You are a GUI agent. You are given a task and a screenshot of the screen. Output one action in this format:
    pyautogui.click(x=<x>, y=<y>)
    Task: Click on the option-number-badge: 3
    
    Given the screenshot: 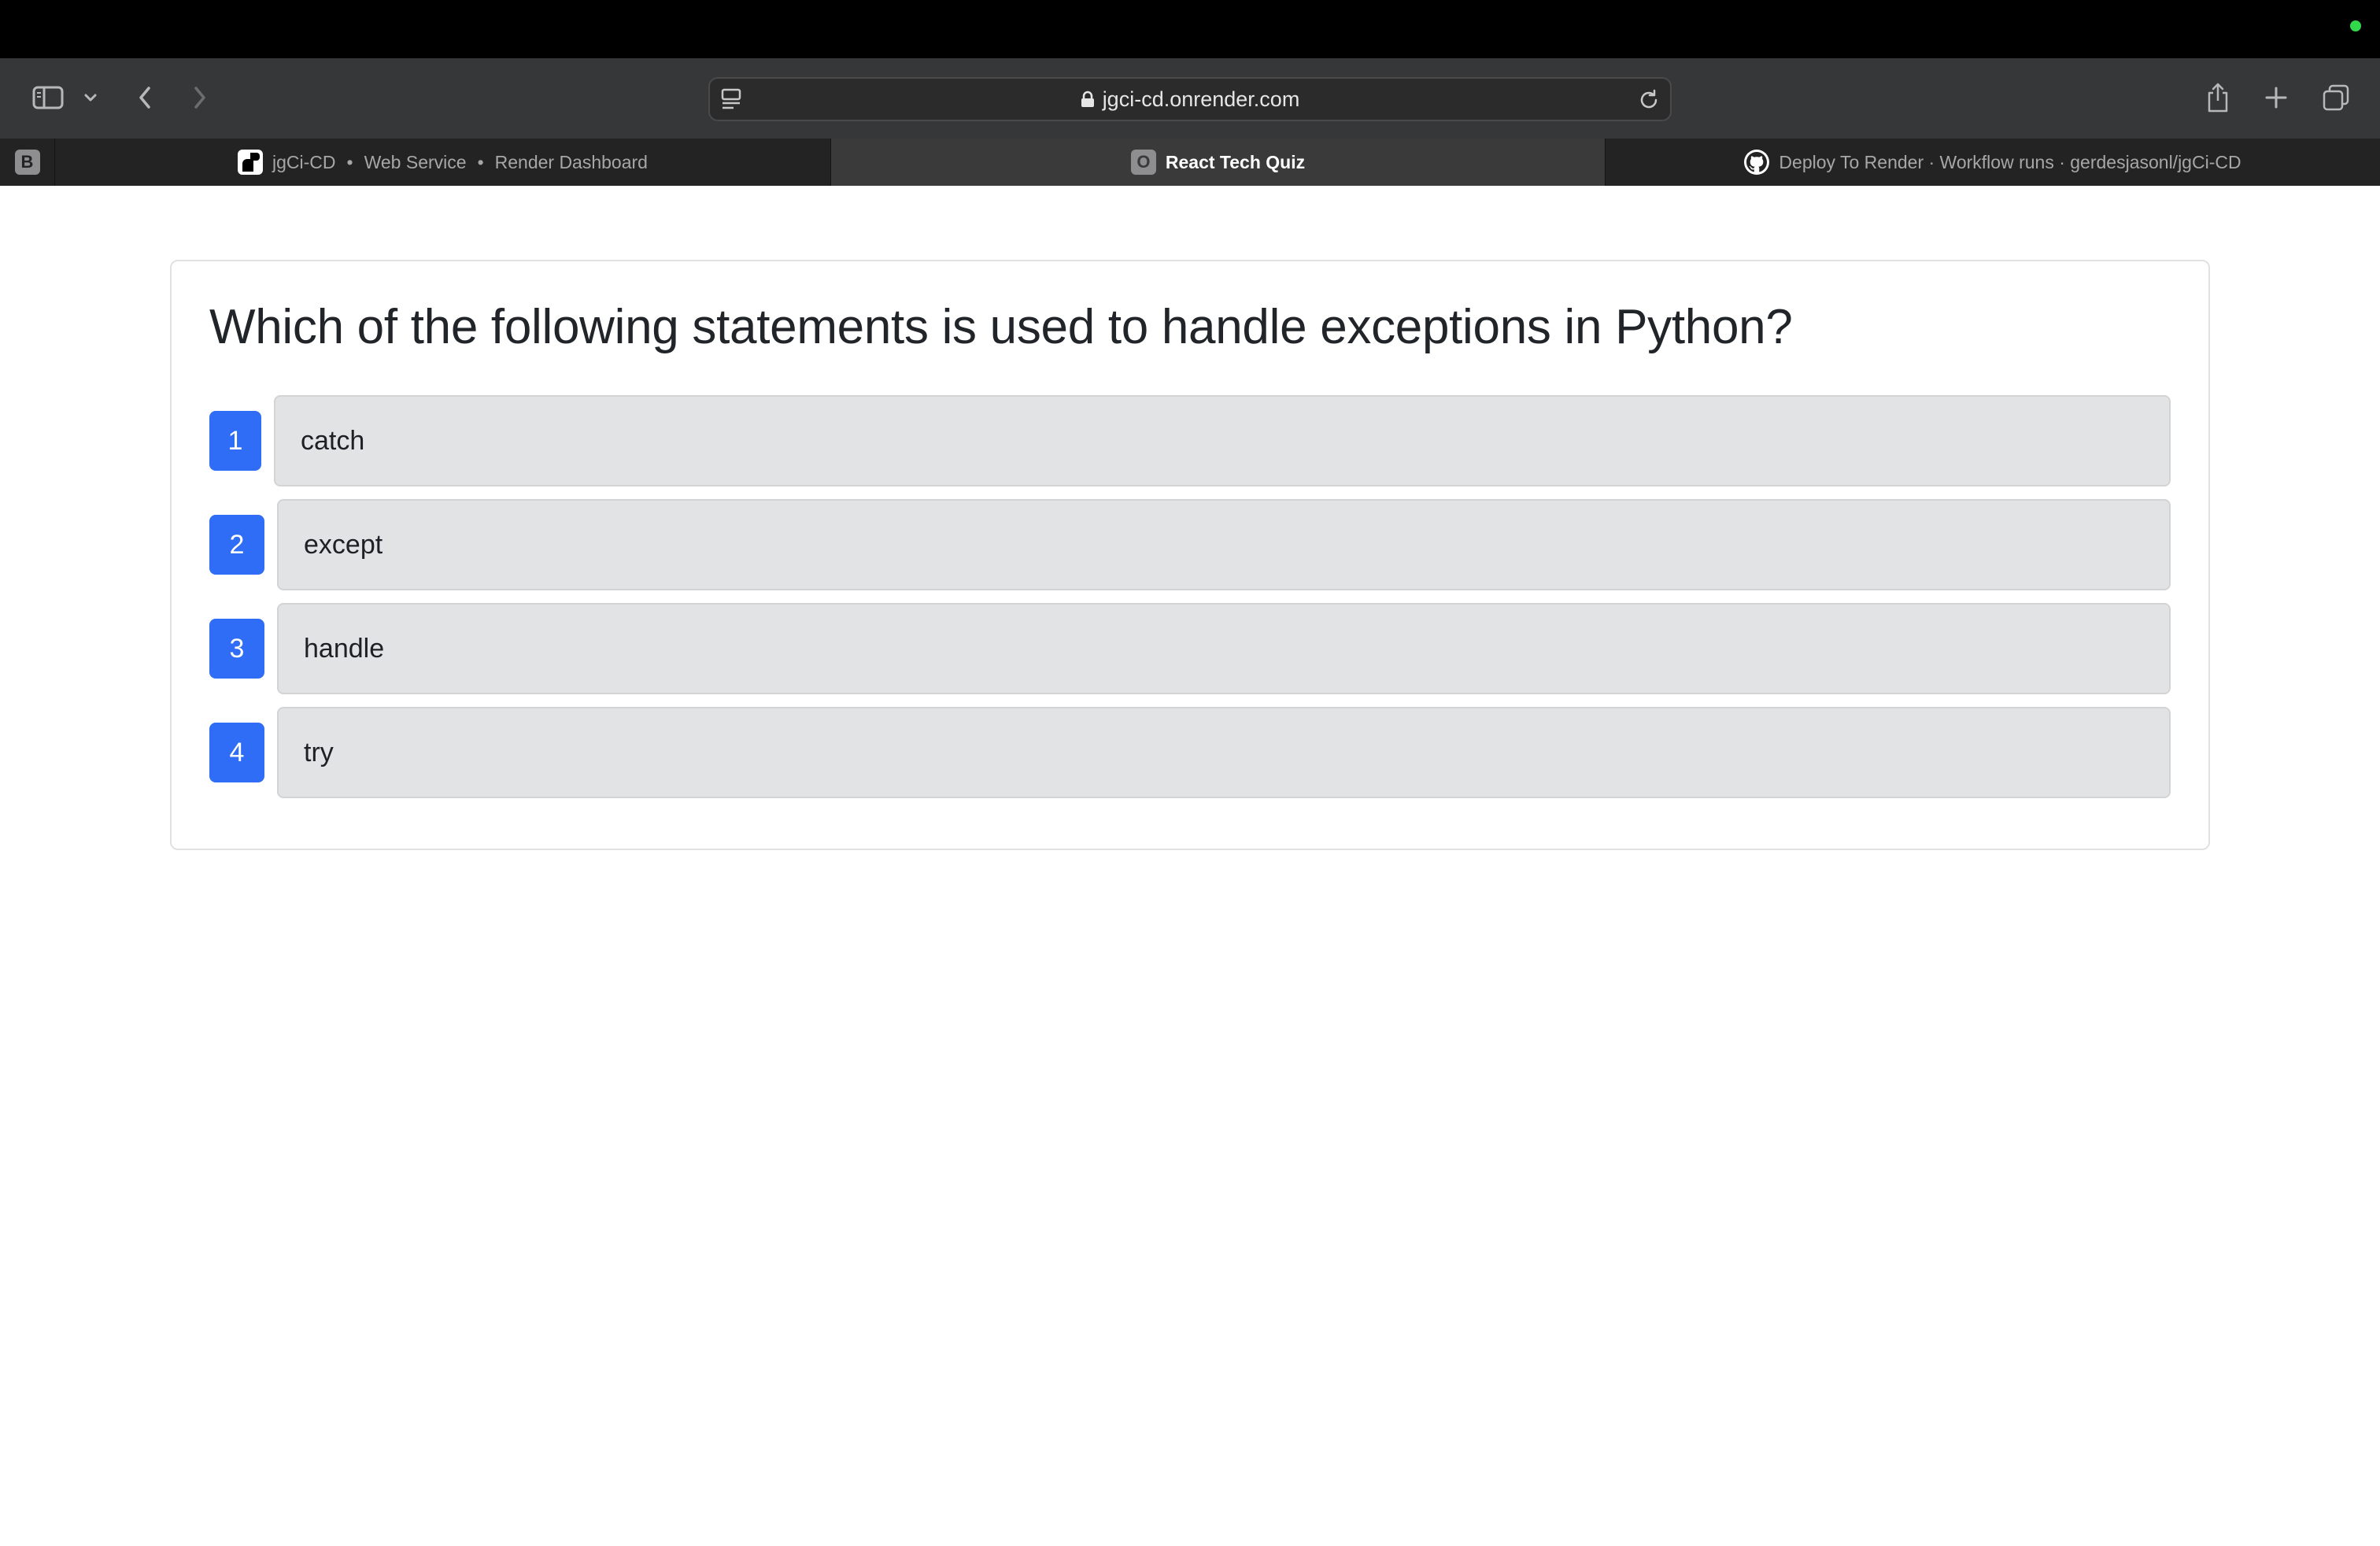 What is the action you would take?
    pyautogui.click(x=237, y=649)
    